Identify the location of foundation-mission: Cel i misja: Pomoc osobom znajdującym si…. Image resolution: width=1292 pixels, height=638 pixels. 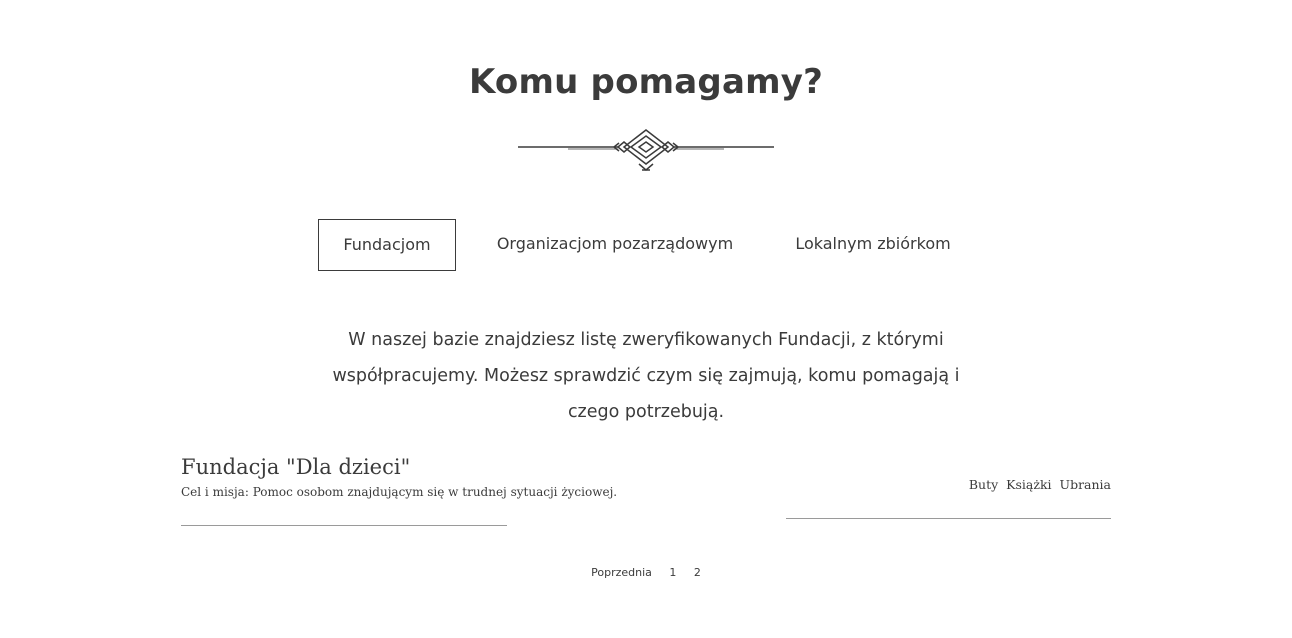
(399, 492).